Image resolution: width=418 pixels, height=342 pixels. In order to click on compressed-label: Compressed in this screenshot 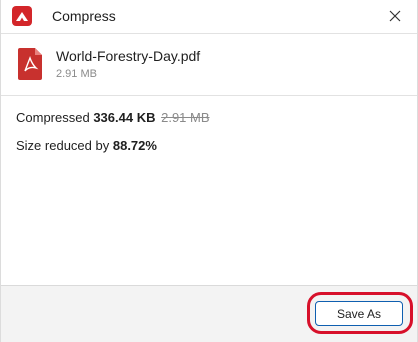, I will do `click(53, 117)`.